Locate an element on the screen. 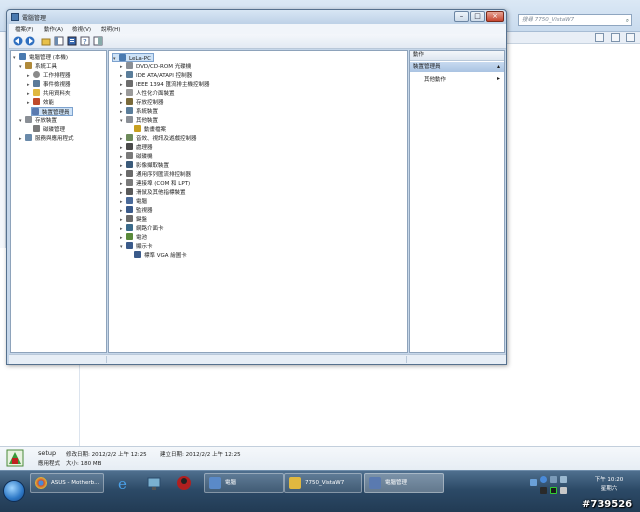 Image resolution: width=640 pixels, height=512 pixels. minimize-button: – is located at coordinates (461, 16).